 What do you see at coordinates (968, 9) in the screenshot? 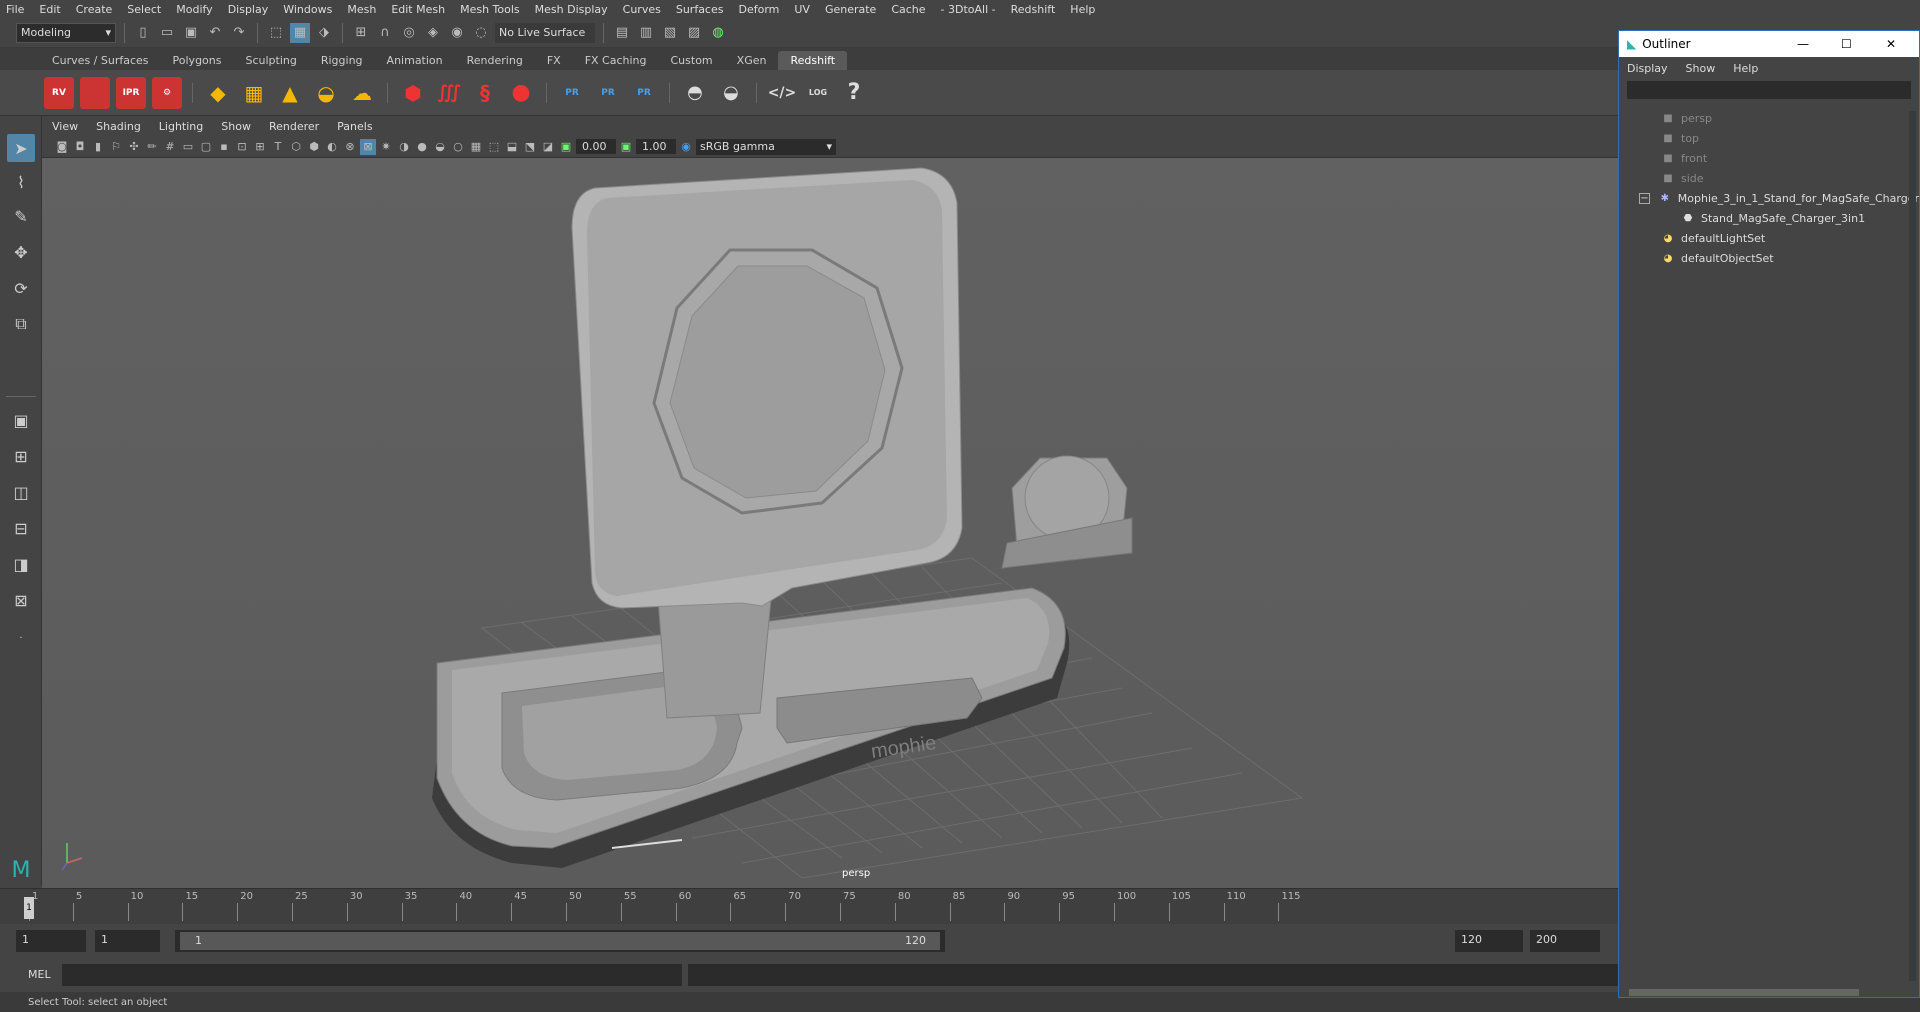
I see `menu-3dtoall: - 3DtoAll -` at bounding box center [968, 9].